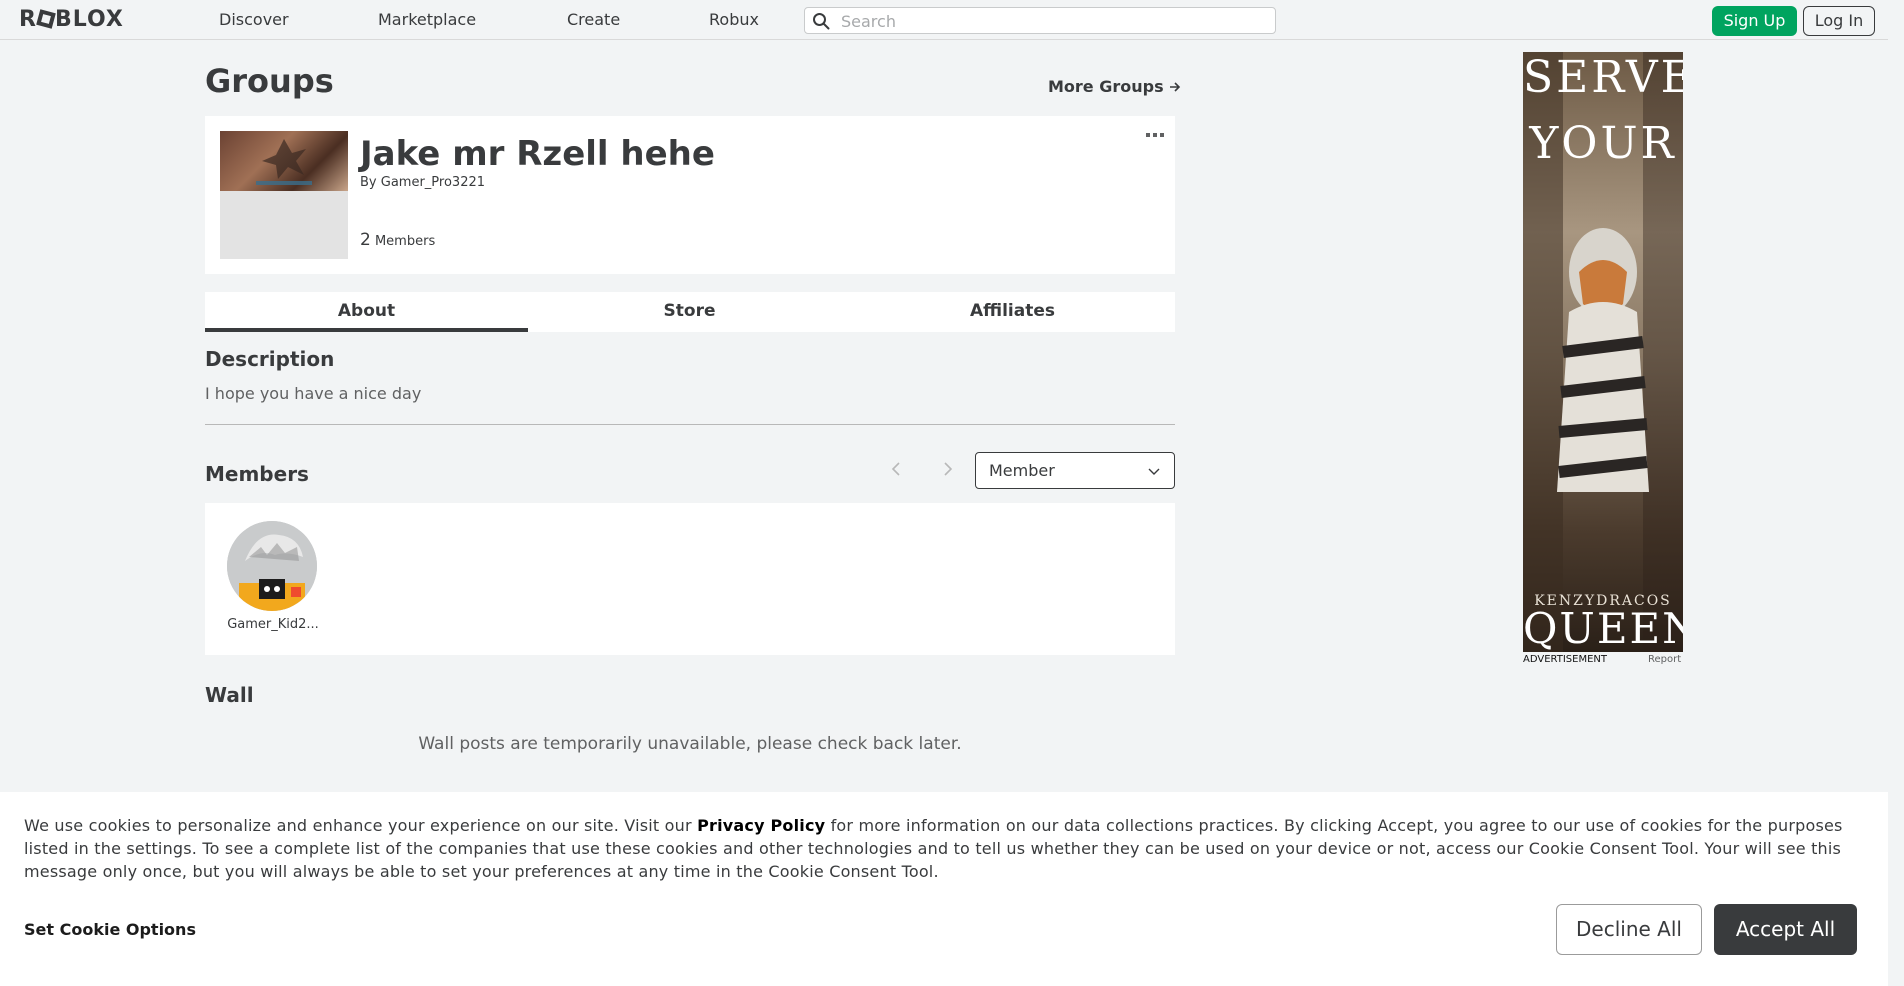 The image size is (1904, 986). Describe the element at coordinates (427, 20) in the screenshot. I see `nav-marketplace: Marketplace` at that location.